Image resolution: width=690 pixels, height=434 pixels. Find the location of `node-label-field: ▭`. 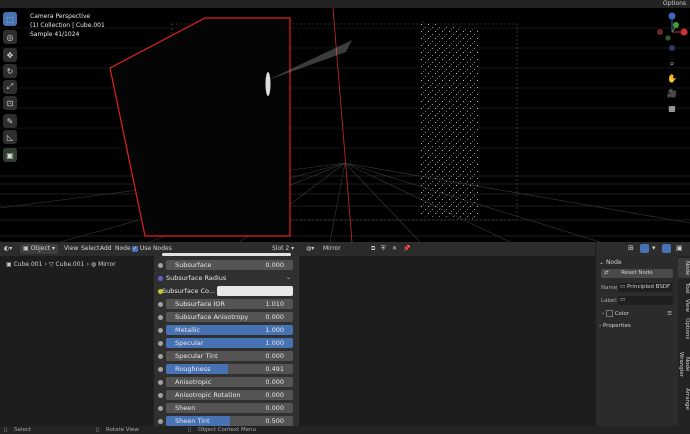

node-label-field: ▭ is located at coordinates (645, 300).